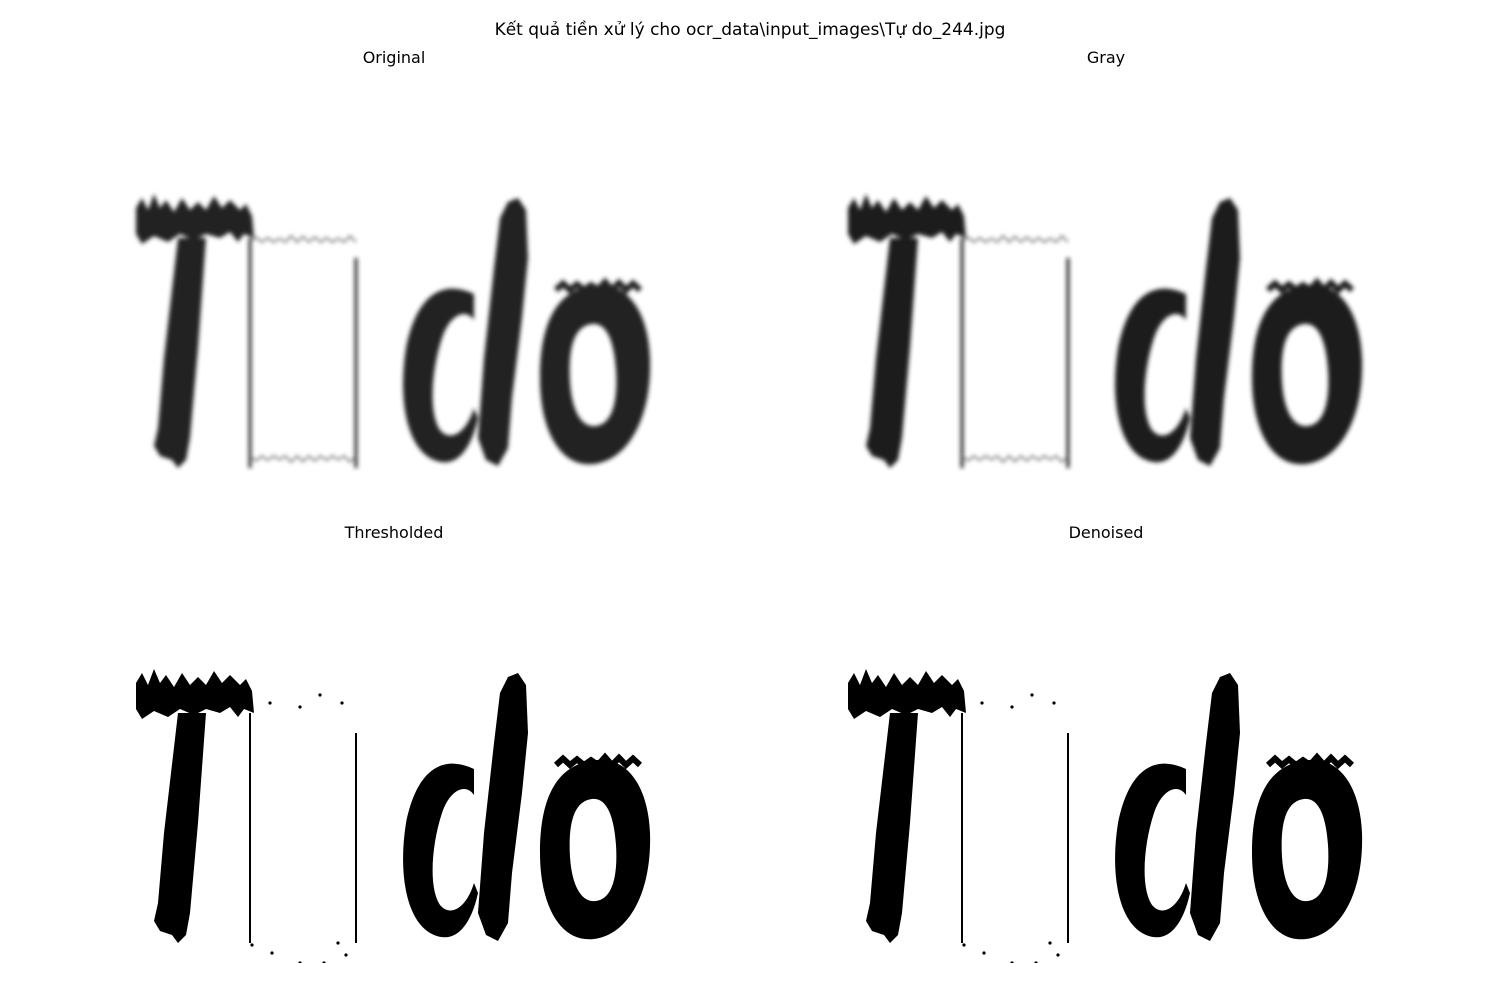 The height and width of the screenshot is (1000, 1500). I want to click on gray-image, so click(1106, 348).